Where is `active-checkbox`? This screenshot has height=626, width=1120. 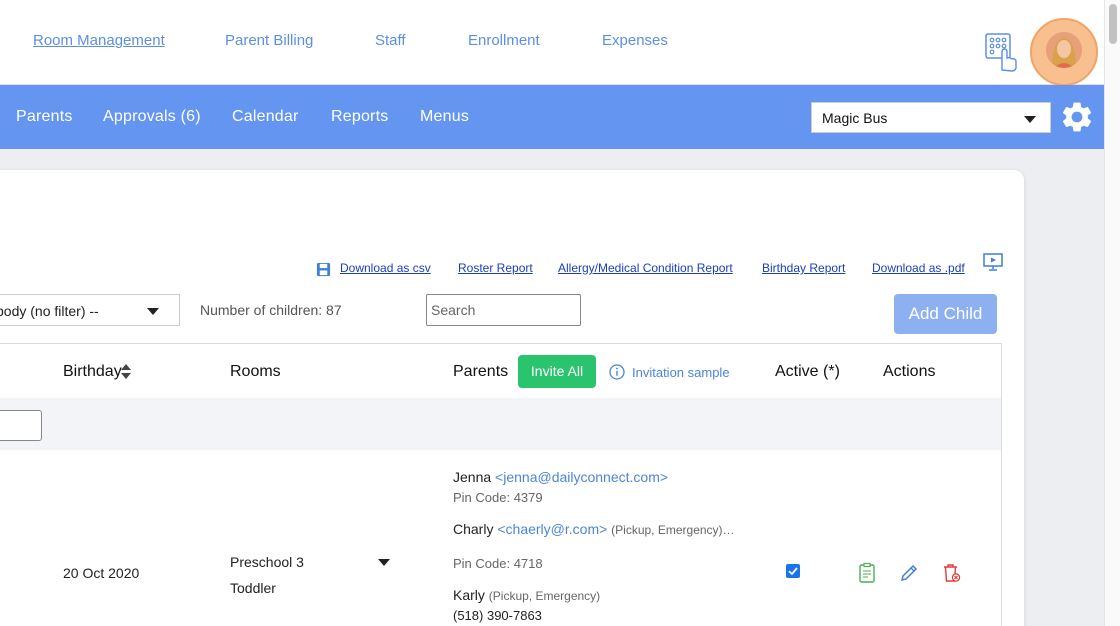 active-checkbox is located at coordinates (793, 571).